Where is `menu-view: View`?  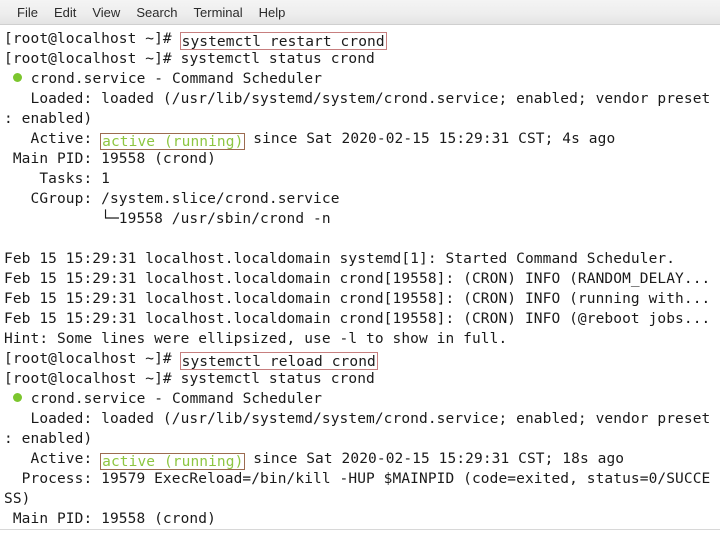
menu-view: View is located at coordinates (106, 12).